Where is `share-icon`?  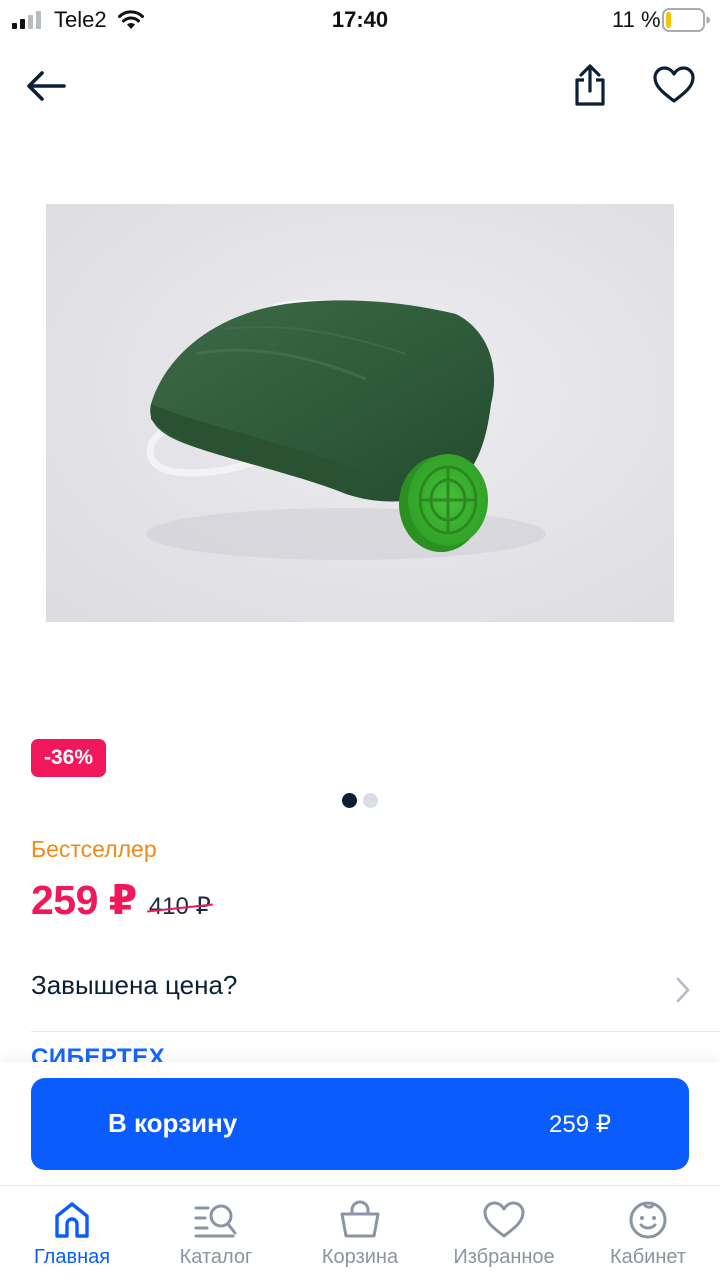
share-icon is located at coordinates (590, 85).